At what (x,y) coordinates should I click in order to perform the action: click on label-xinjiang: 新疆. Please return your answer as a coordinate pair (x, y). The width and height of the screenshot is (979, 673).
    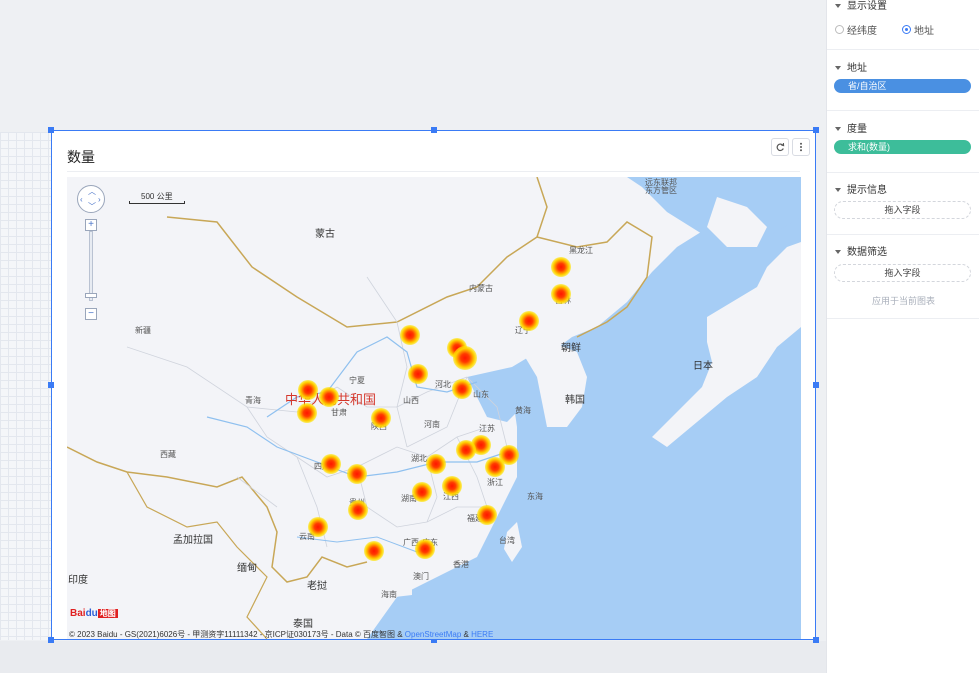
    Looking at the image, I should click on (143, 330).